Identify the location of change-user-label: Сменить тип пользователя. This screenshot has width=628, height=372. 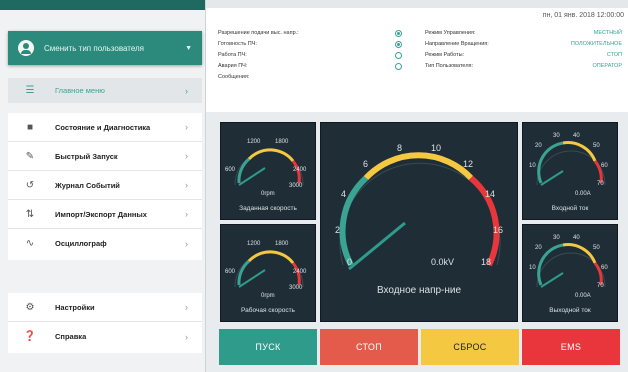
(94, 48).